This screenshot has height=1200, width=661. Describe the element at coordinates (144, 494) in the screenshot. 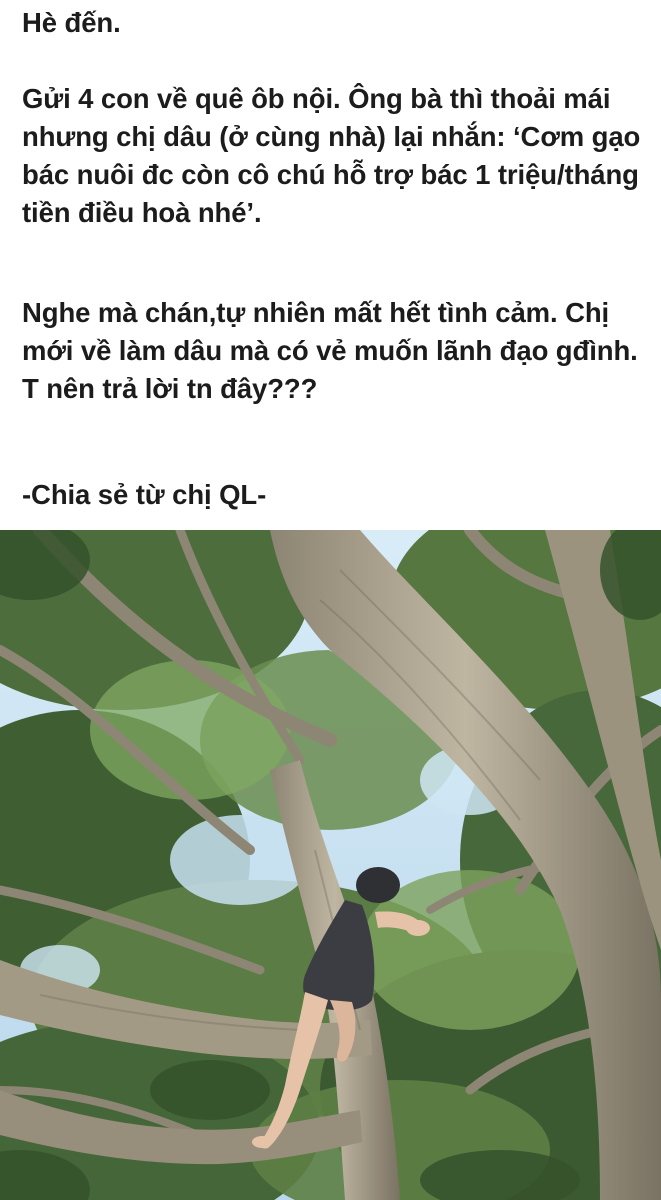

I see `post-credit: -Chia sẻ từ chị QL-` at that location.